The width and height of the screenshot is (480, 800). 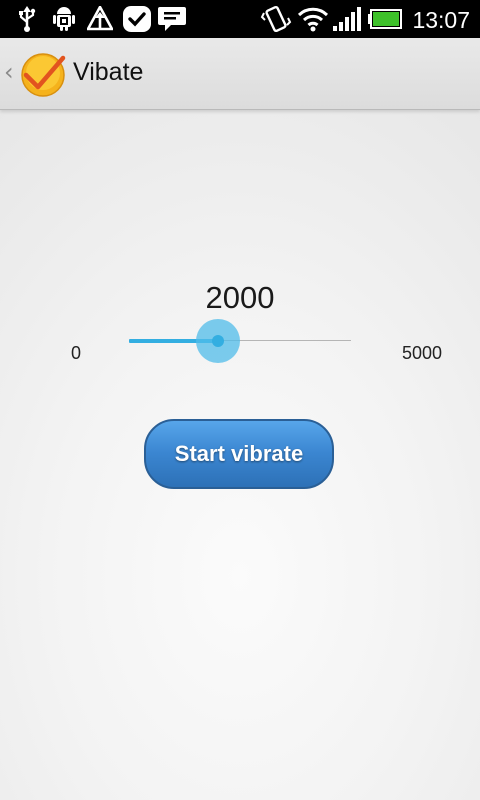 What do you see at coordinates (347, 19) in the screenshot?
I see `signal-icon` at bounding box center [347, 19].